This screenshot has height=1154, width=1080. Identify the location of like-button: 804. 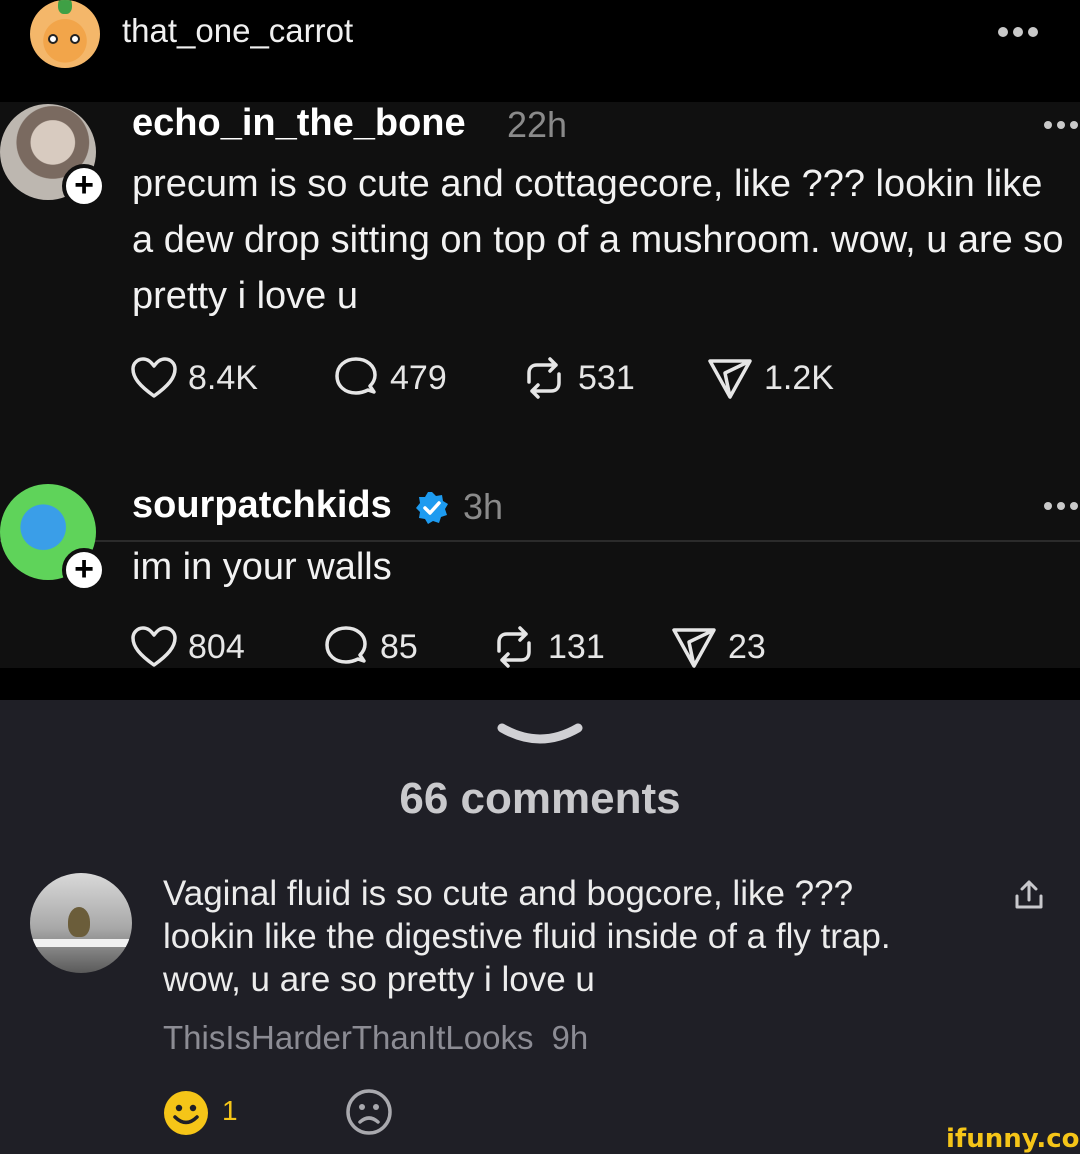
(187, 647).